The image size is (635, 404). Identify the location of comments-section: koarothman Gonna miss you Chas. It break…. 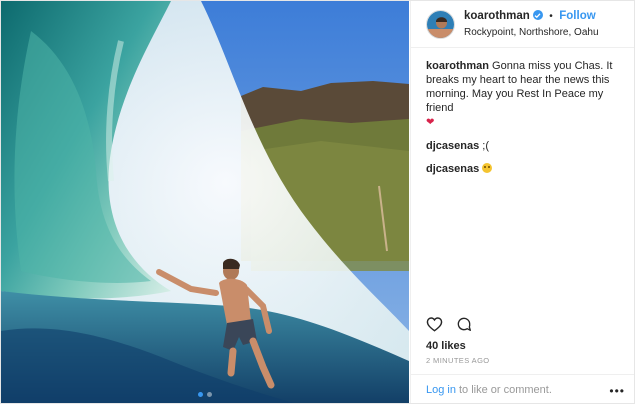
(522, 112).